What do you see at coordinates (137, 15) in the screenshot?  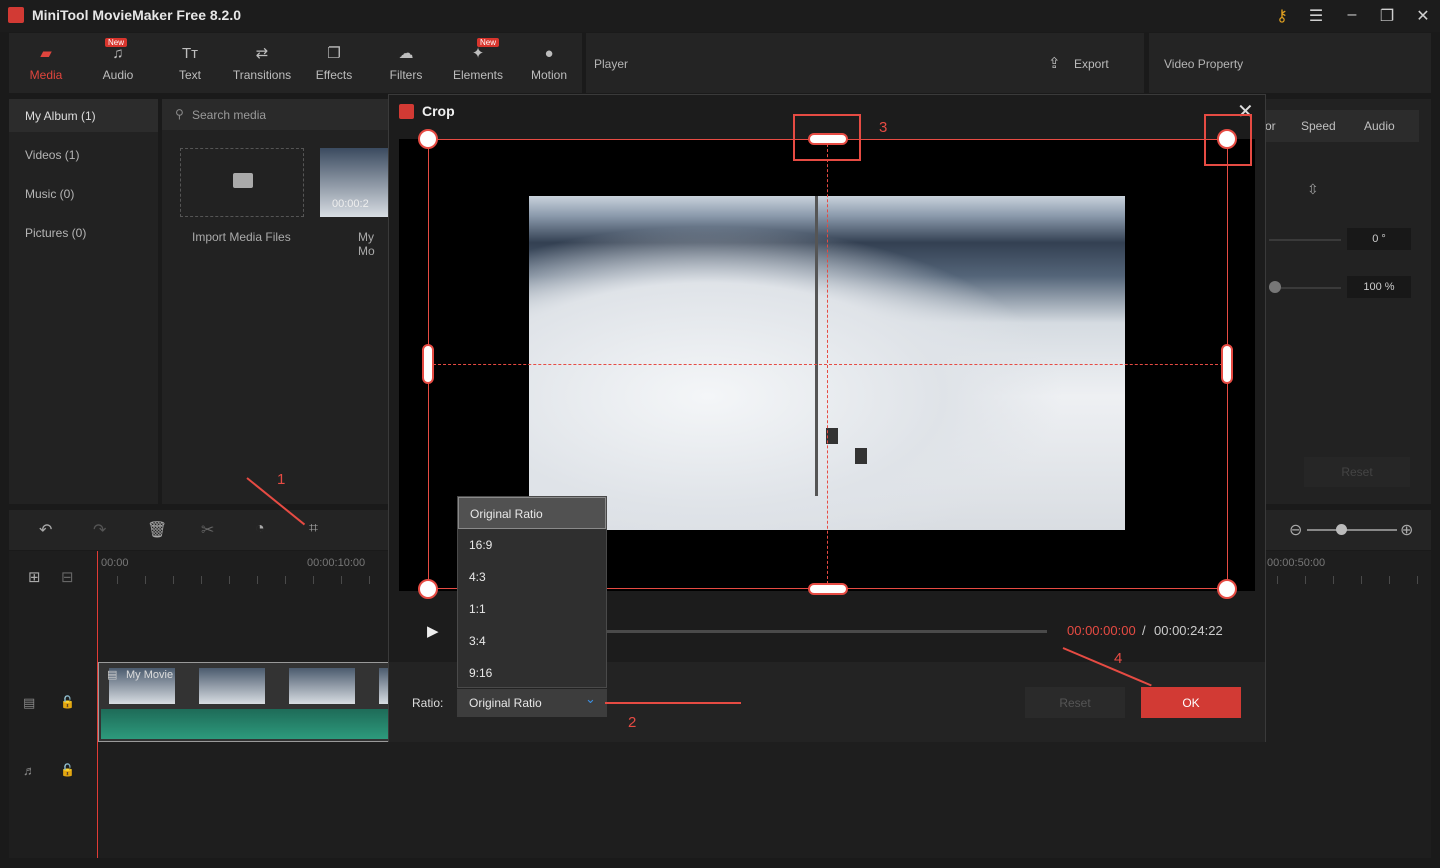 I see `app-title: MiniTool MovieMaker Free 8.2.0` at bounding box center [137, 15].